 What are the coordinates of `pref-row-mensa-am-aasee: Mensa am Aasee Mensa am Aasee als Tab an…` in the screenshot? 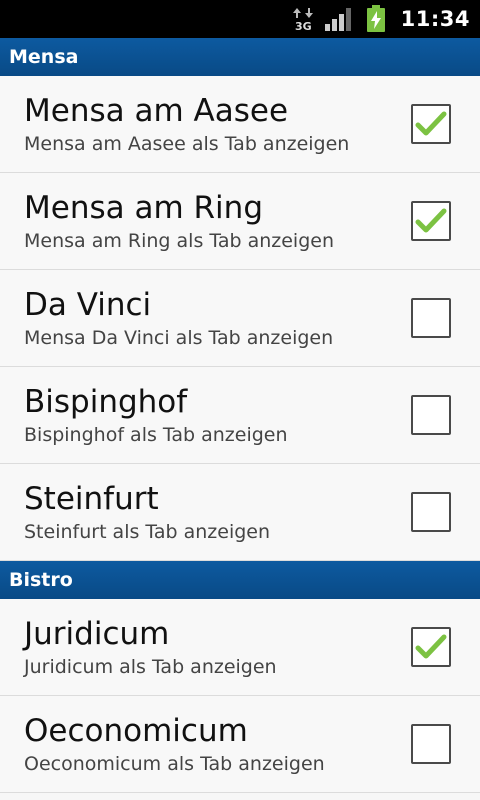 It's located at (240, 124).